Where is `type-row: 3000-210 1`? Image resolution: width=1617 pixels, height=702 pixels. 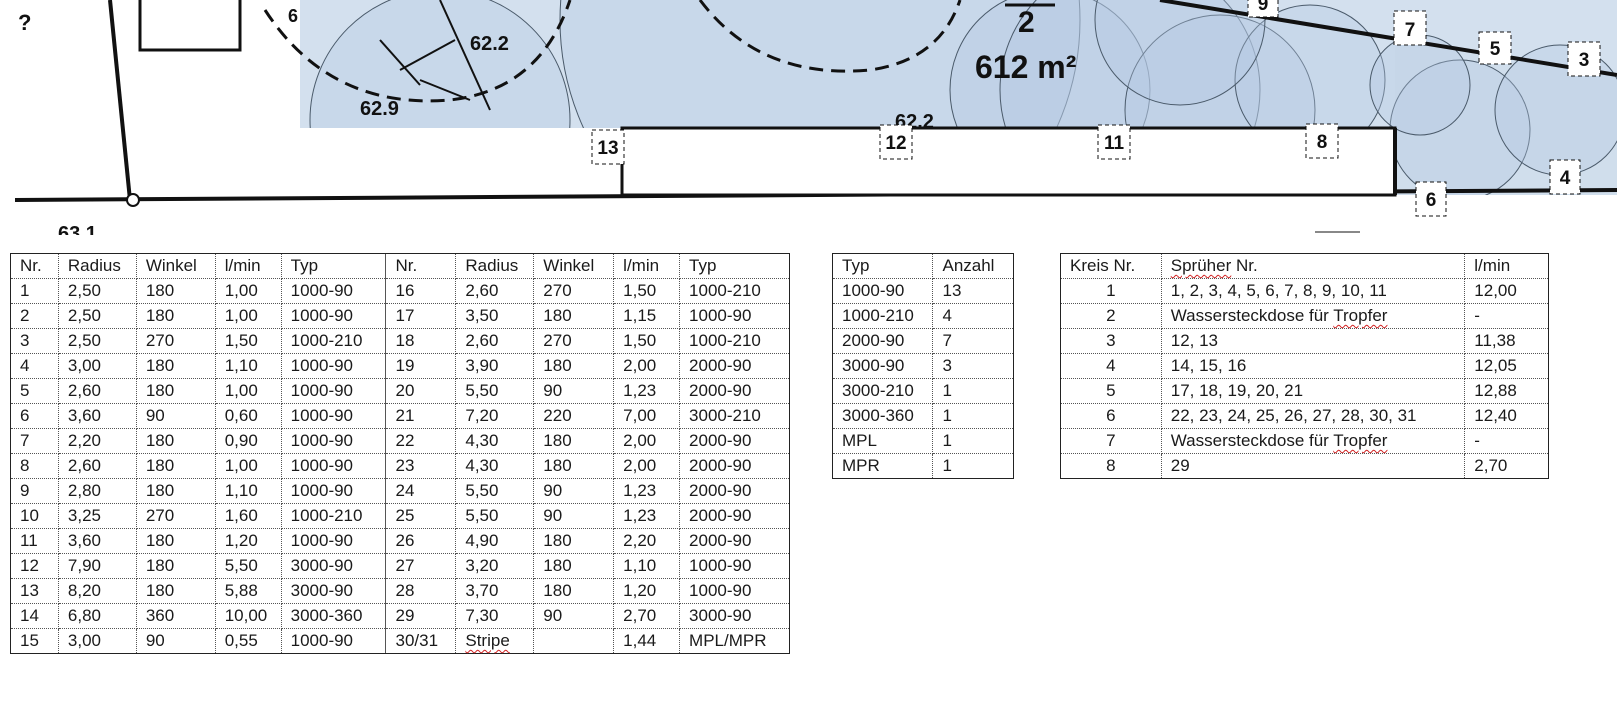
type-row: 3000-210 1 is located at coordinates (922, 391).